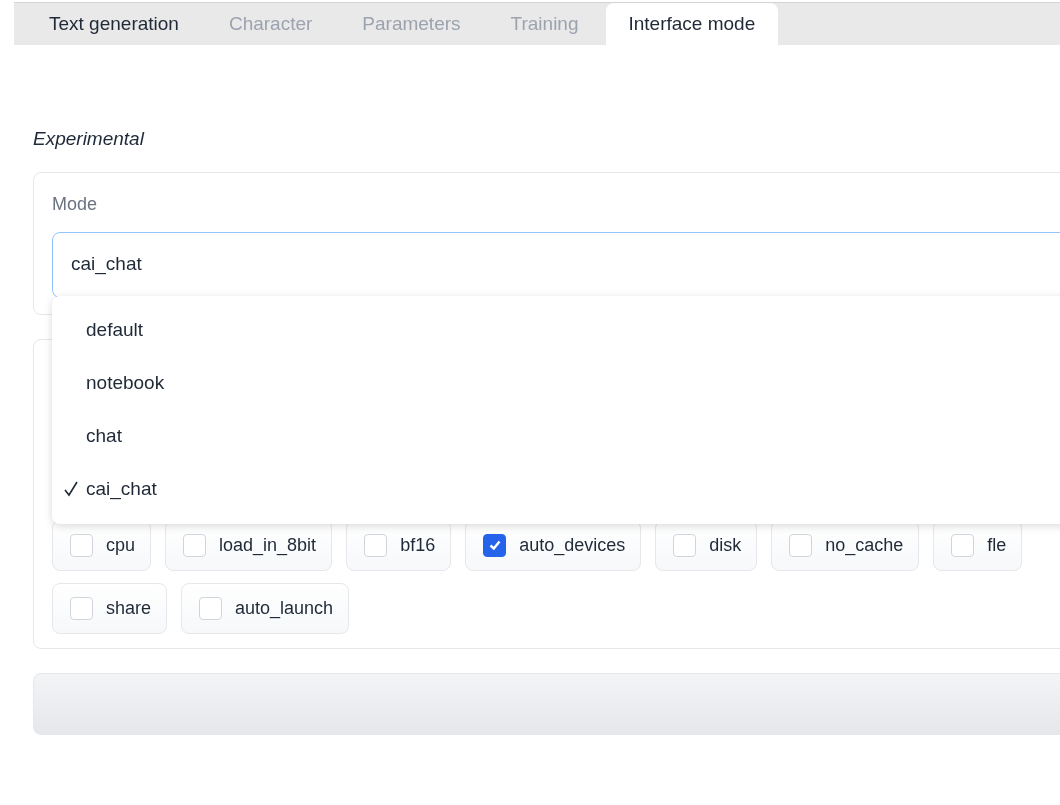 This screenshot has height=805, width=1060. What do you see at coordinates (75, 204) in the screenshot?
I see `field-label: Mode` at bounding box center [75, 204].